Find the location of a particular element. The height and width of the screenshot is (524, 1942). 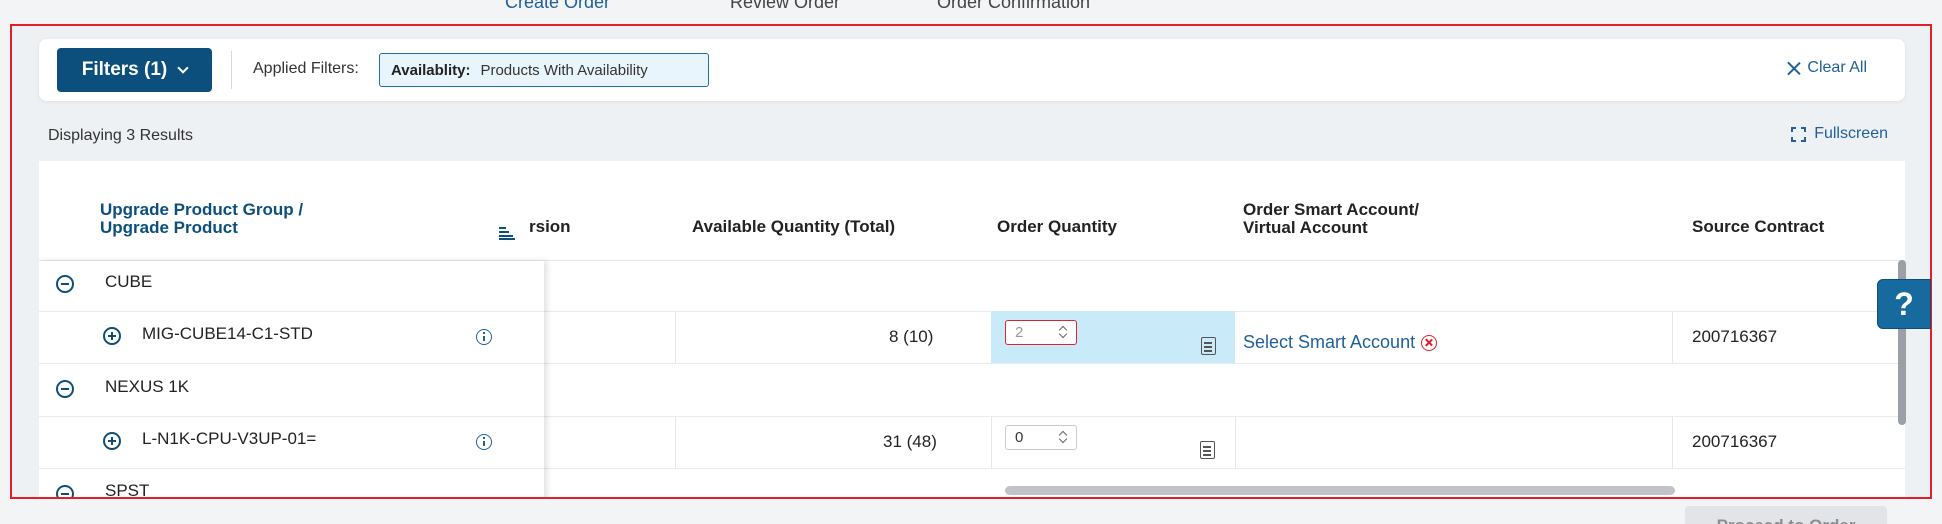

fullscreen-label: Fullscreen is located at coordinates (1851, 133).